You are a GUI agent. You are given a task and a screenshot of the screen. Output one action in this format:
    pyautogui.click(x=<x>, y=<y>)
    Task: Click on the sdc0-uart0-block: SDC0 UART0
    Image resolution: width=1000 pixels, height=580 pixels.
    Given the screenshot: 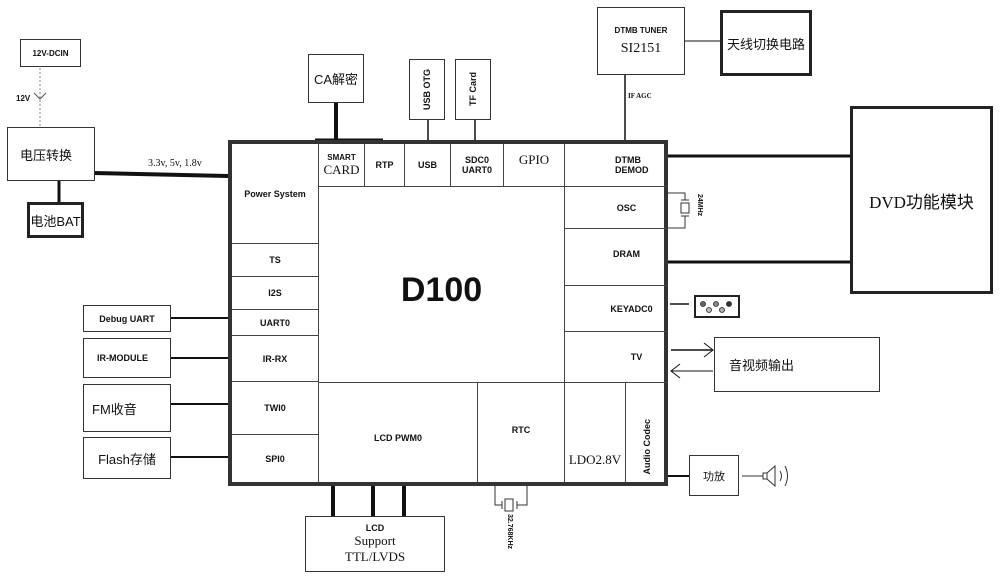 What is the action you would take?
    pyautogui.click(x=477, y=165)
    